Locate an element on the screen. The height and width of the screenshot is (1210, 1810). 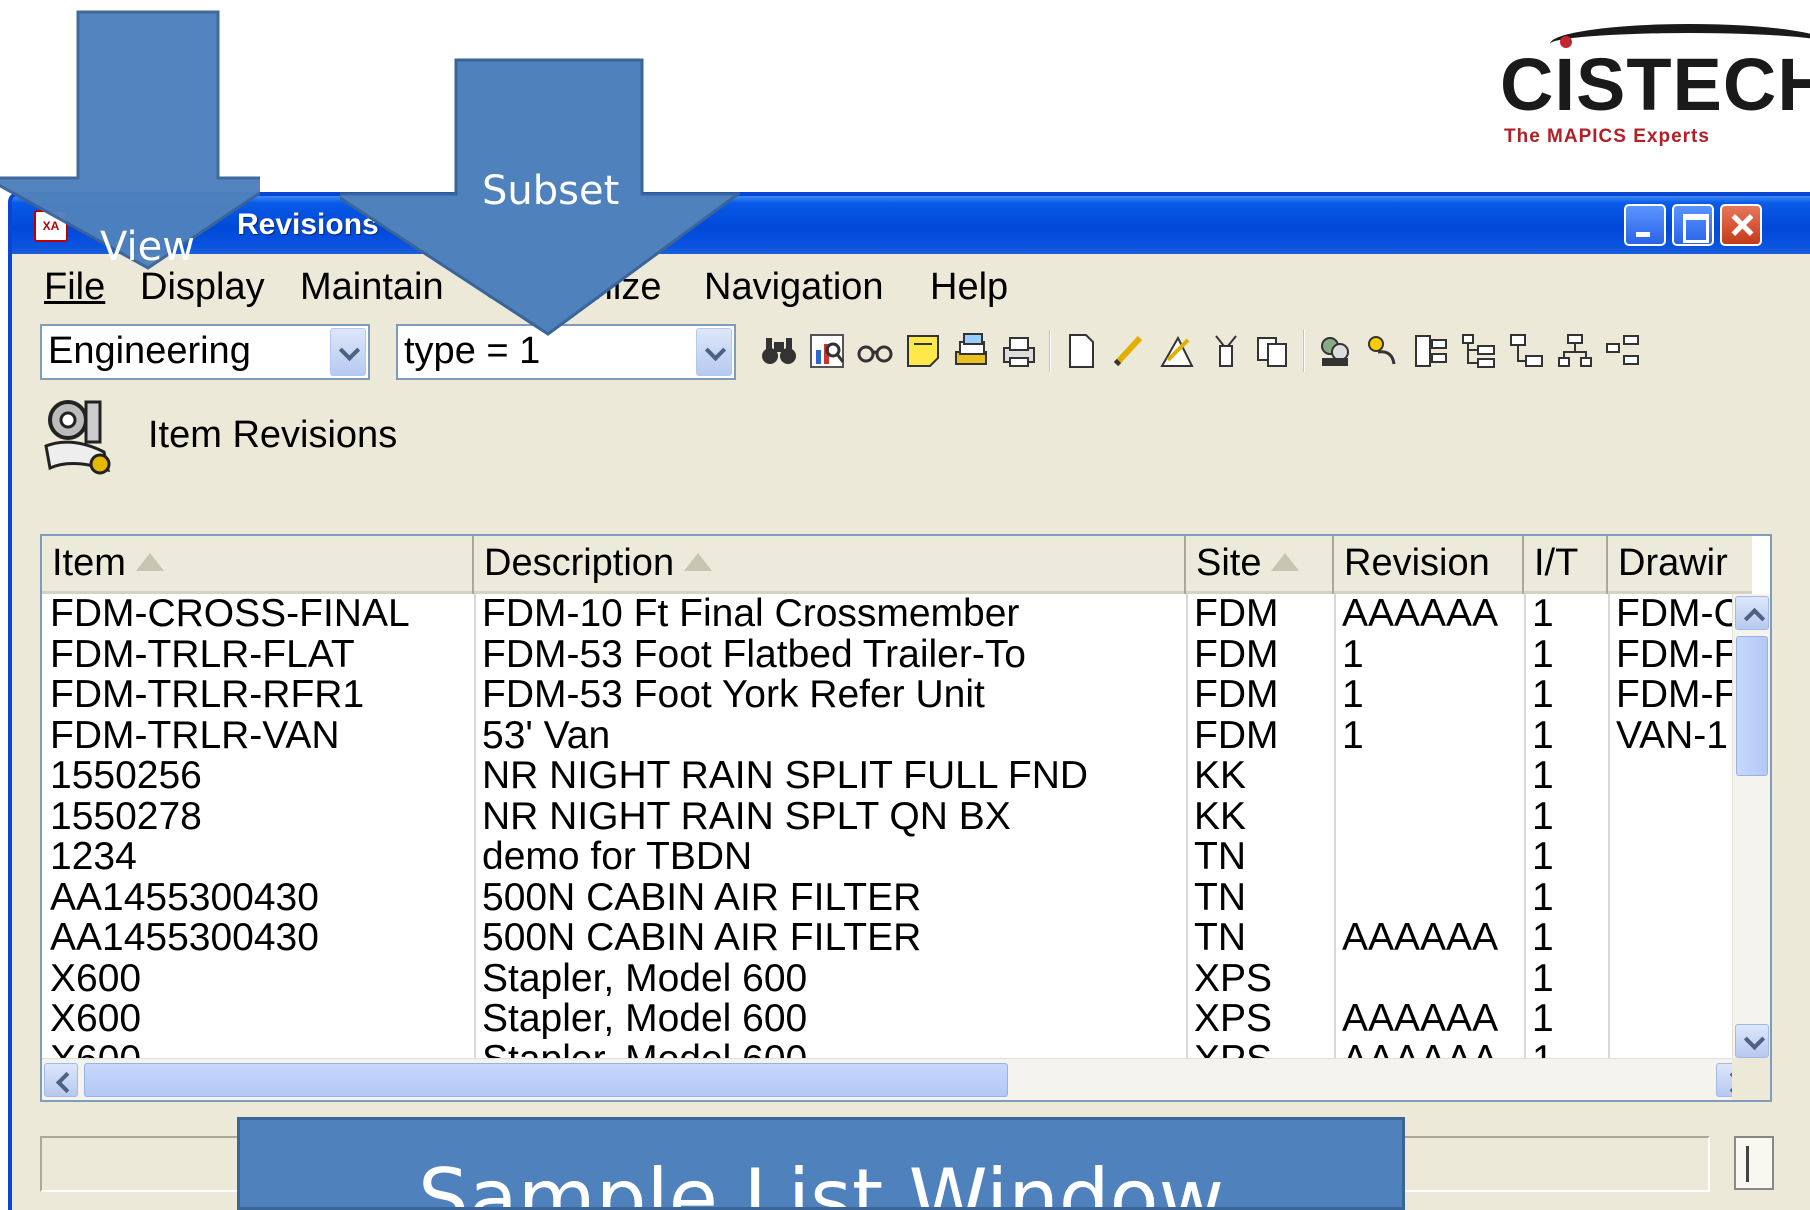
table-row: AA1455300430 500N CABIN AIR FILTER TN 1 is located at coordinates (897, 898).